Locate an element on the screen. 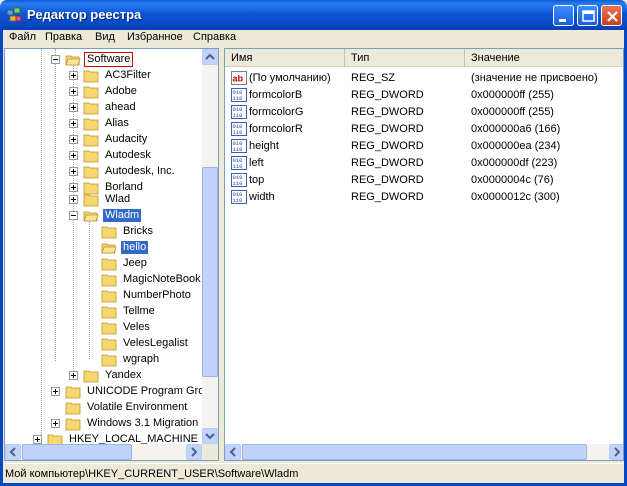 The width and height of the screenshot is (627, 486). tree-label: hello is located at coordinates (135, 247).